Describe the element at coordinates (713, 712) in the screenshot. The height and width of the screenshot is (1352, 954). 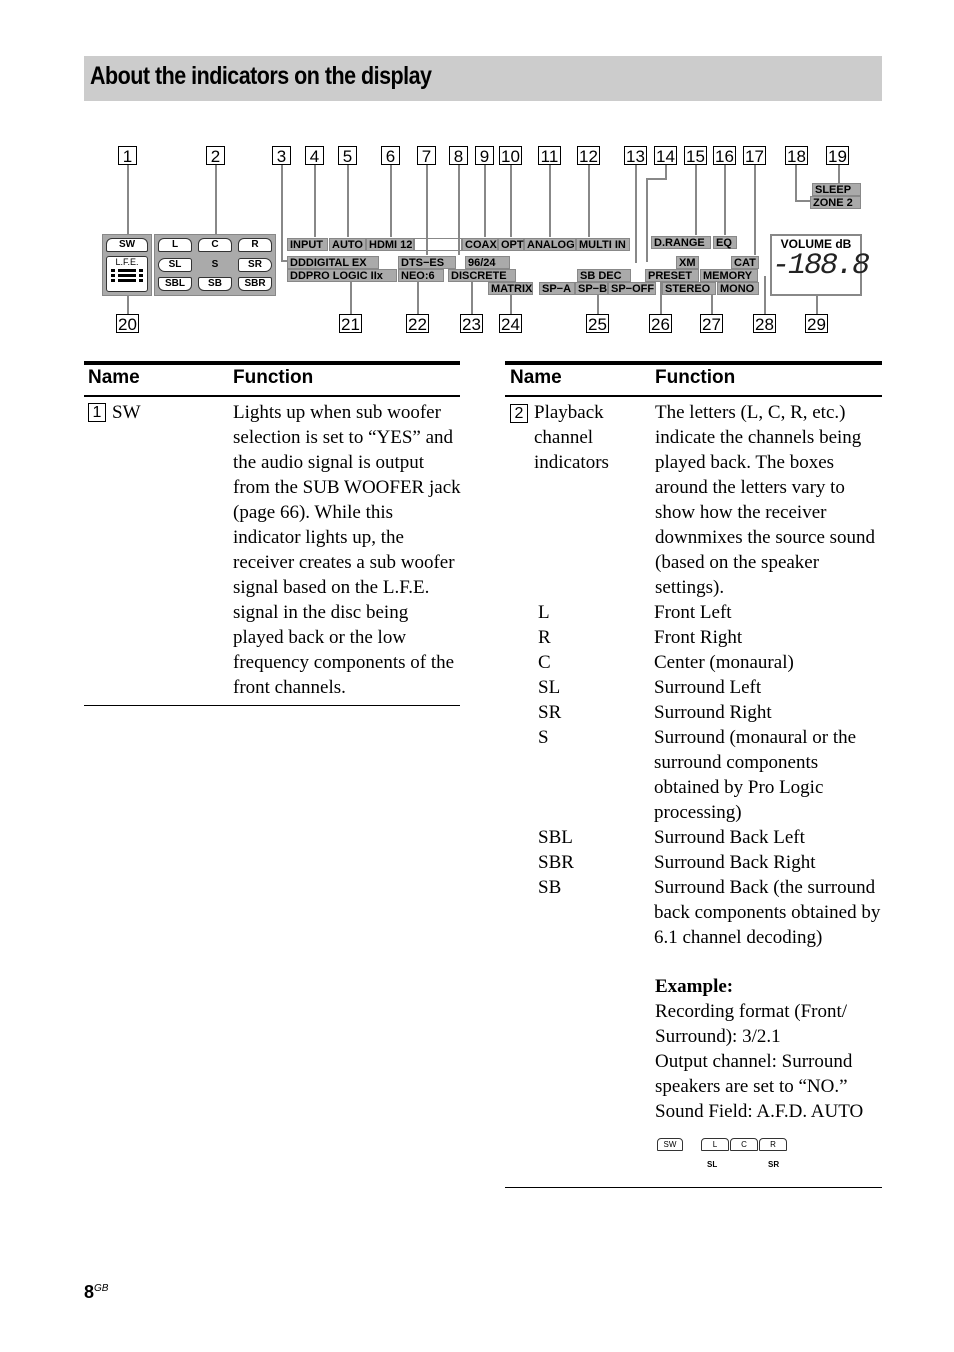
I see `channel-item: SR Surround Right` at that location.